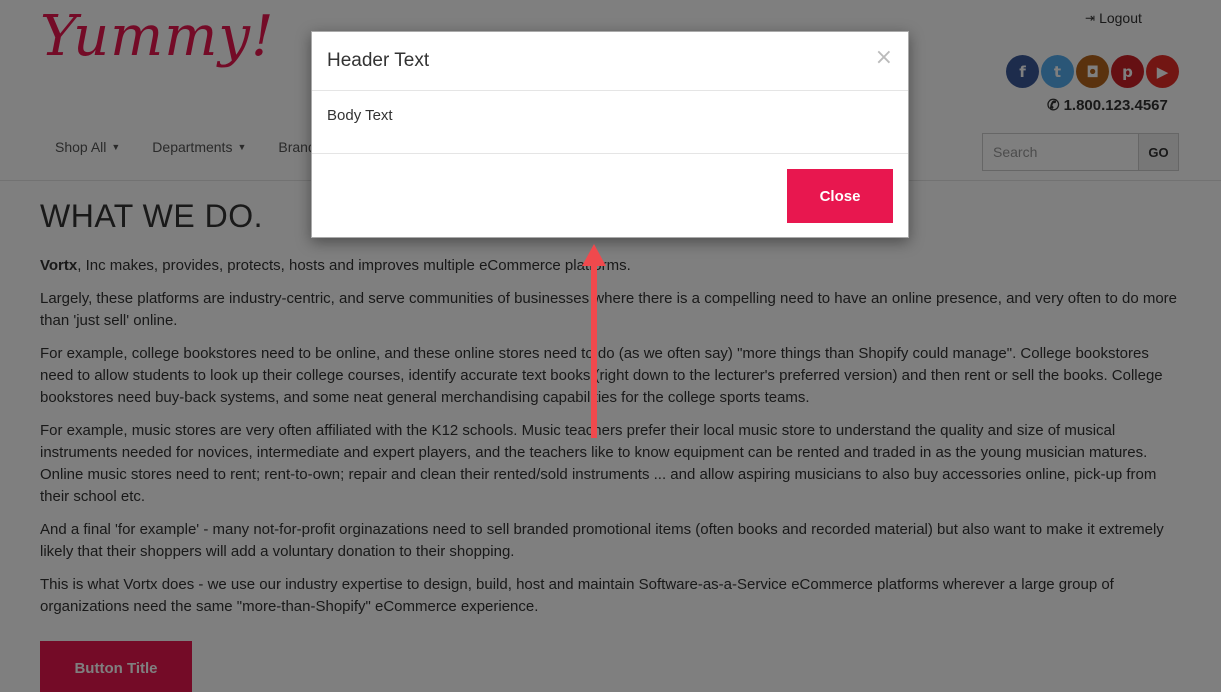 This screenshot has height=692, width=1221. What do you see at coordinates (594, 341) in the screenshot?
I see `annotation-arrow-icon` at bounding box center [594, 341].